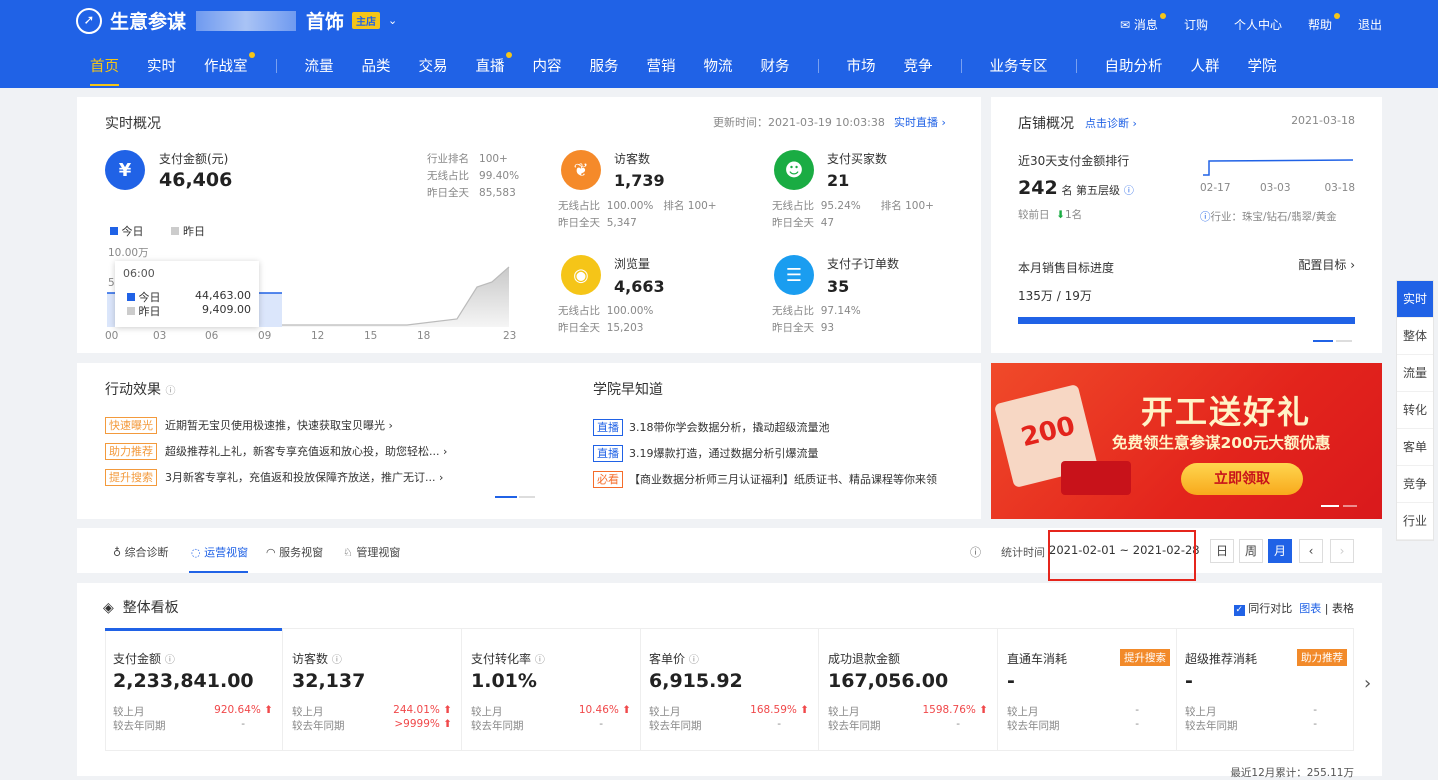 This screenshot has width=1438, height=780. What do you see at coordinates (1370, 24) in the screenshot?
I see `logout-link: 退出` at bounding box center [1370, 24].